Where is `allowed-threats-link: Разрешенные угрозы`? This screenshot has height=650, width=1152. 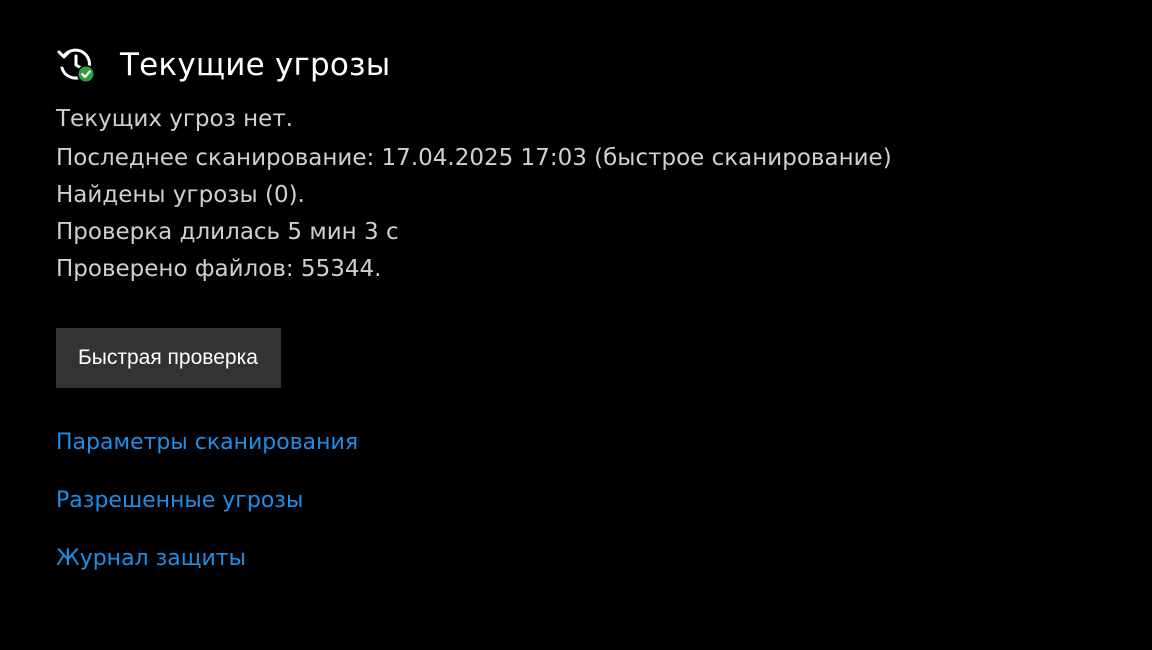 allowed-threats-link: Разрешенные угрозы is located at coordinates (586, 501).